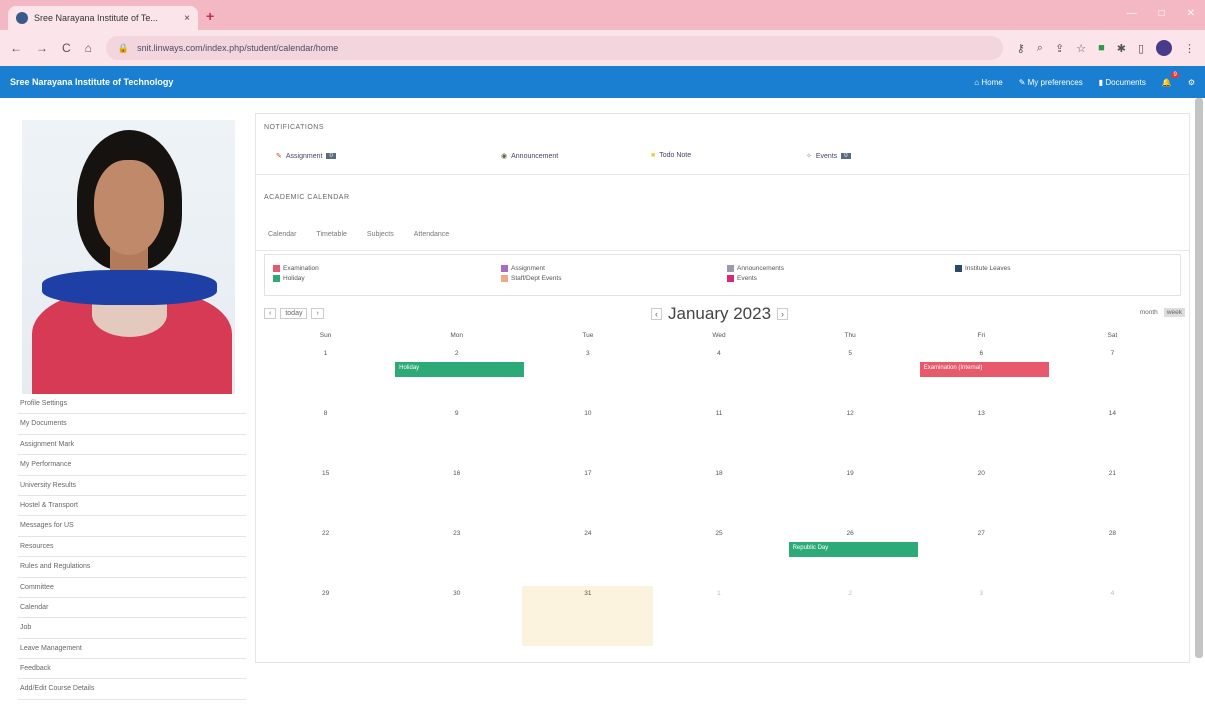  Describe the element at coordinates (456, 556) in the screenshot. I see `calendar-day-cell: 23` at that location.